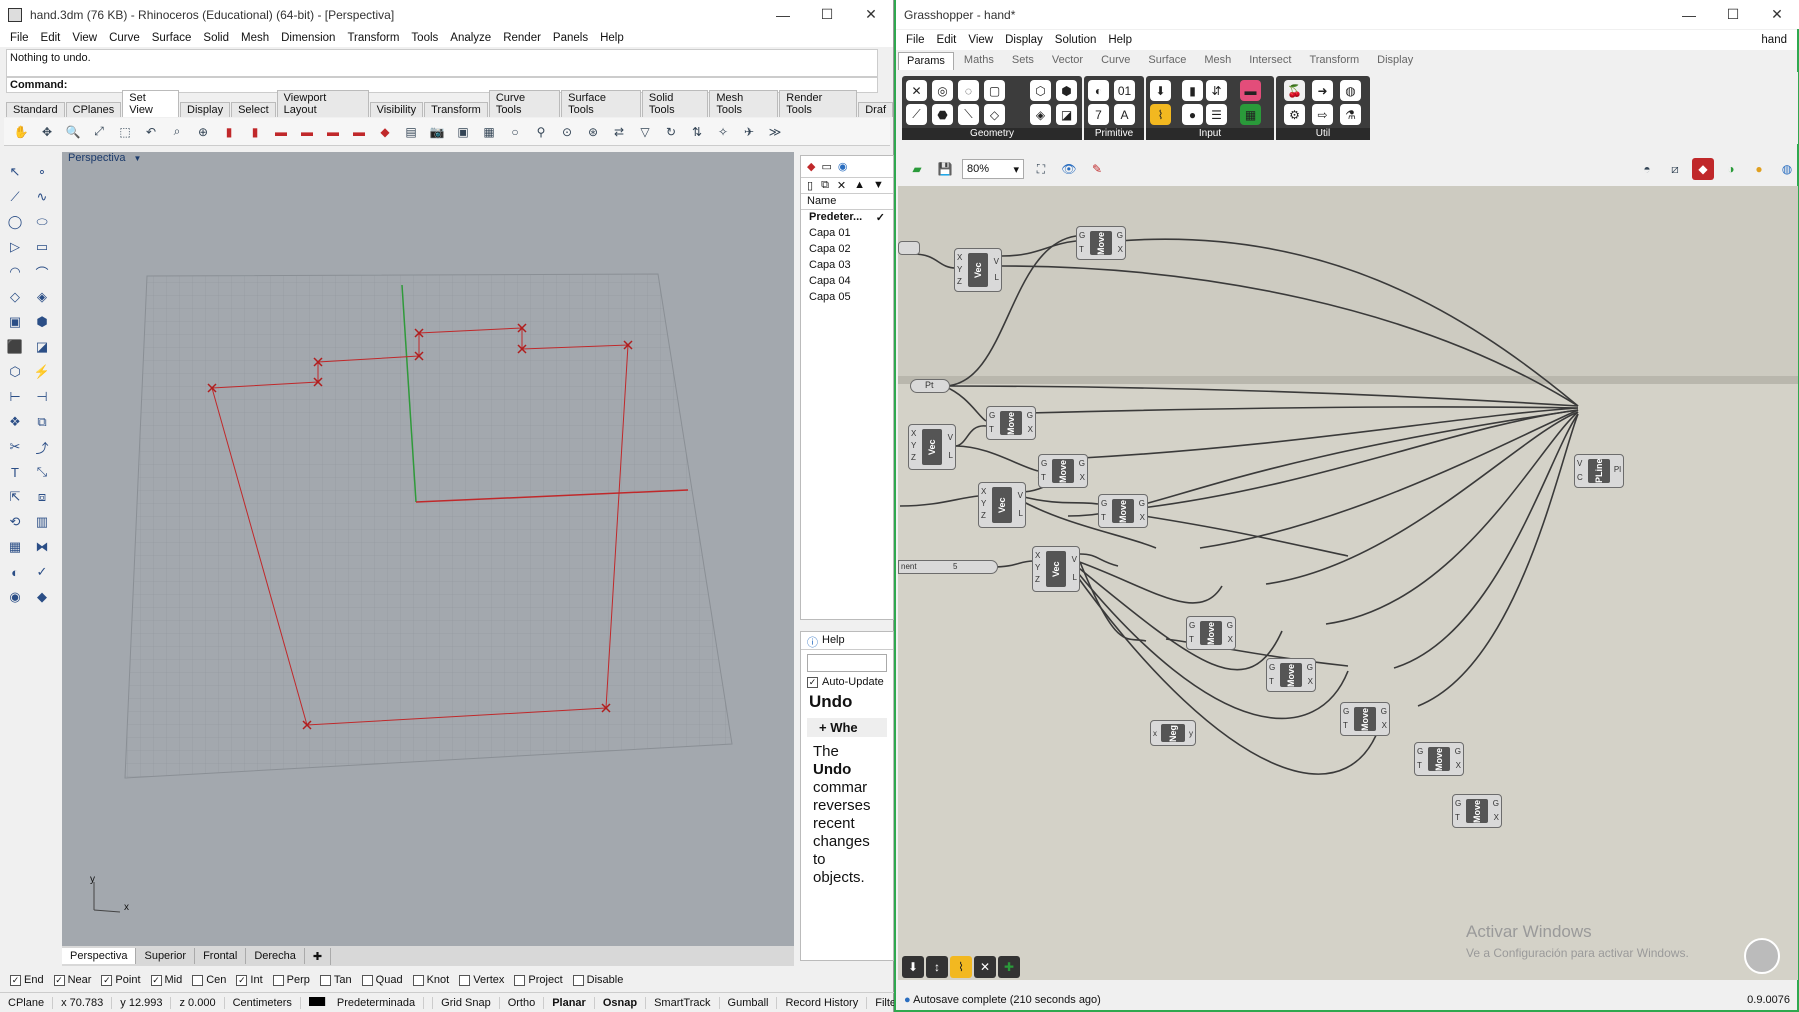  What do you see at coordinates (359, 132) in the screenshot?
I see `view-right-icon: ▬` at bounding box center [359, 132].